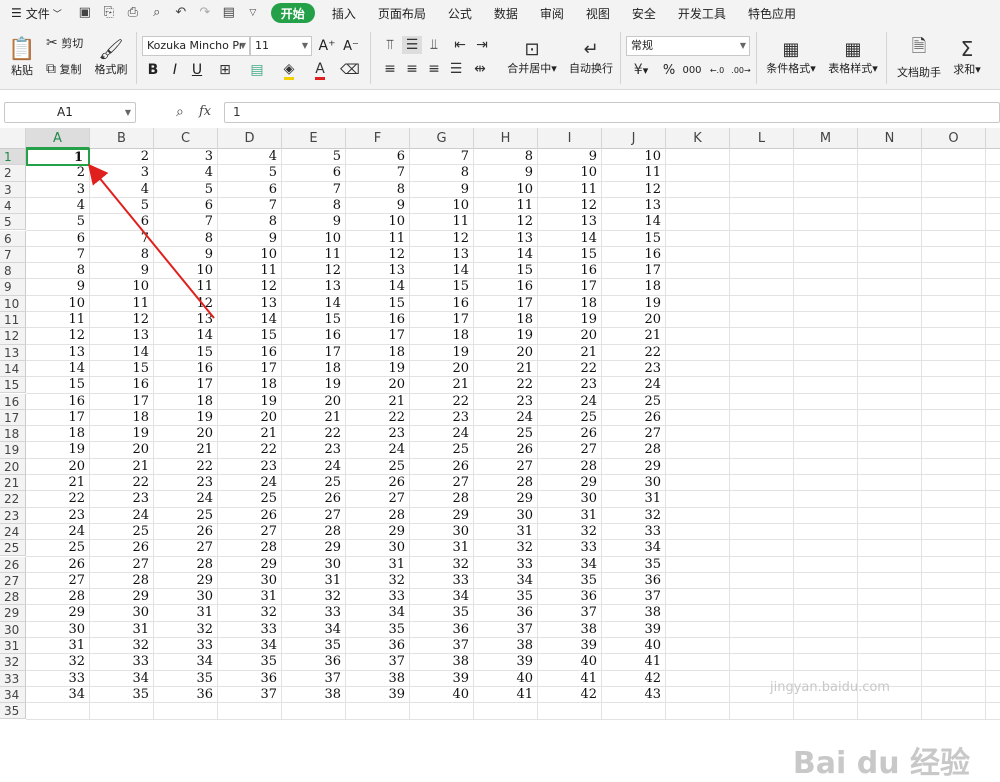 The height and width of the screenshot is (782, 1000). Describe the element at coordinates (634, 353) in the screenshot. I see `cell-J13: 22` at that location.